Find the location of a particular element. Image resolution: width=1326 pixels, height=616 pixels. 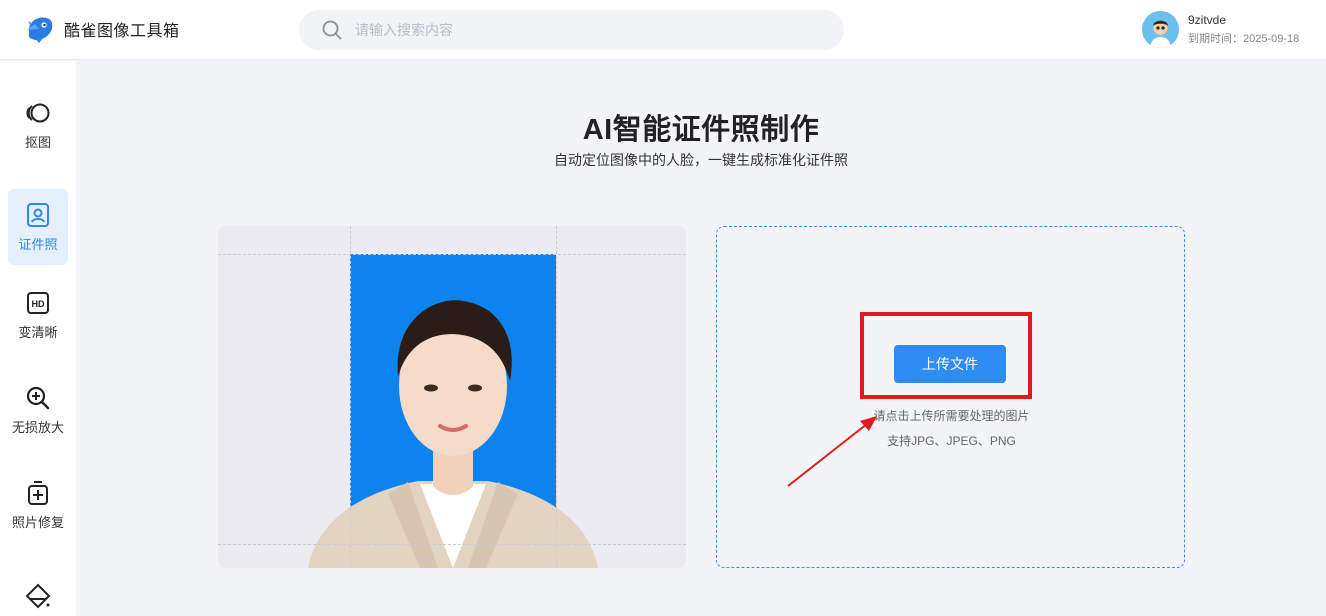

app-logo: 酷雀图像工具箱 is located at coordinates (102, 29).